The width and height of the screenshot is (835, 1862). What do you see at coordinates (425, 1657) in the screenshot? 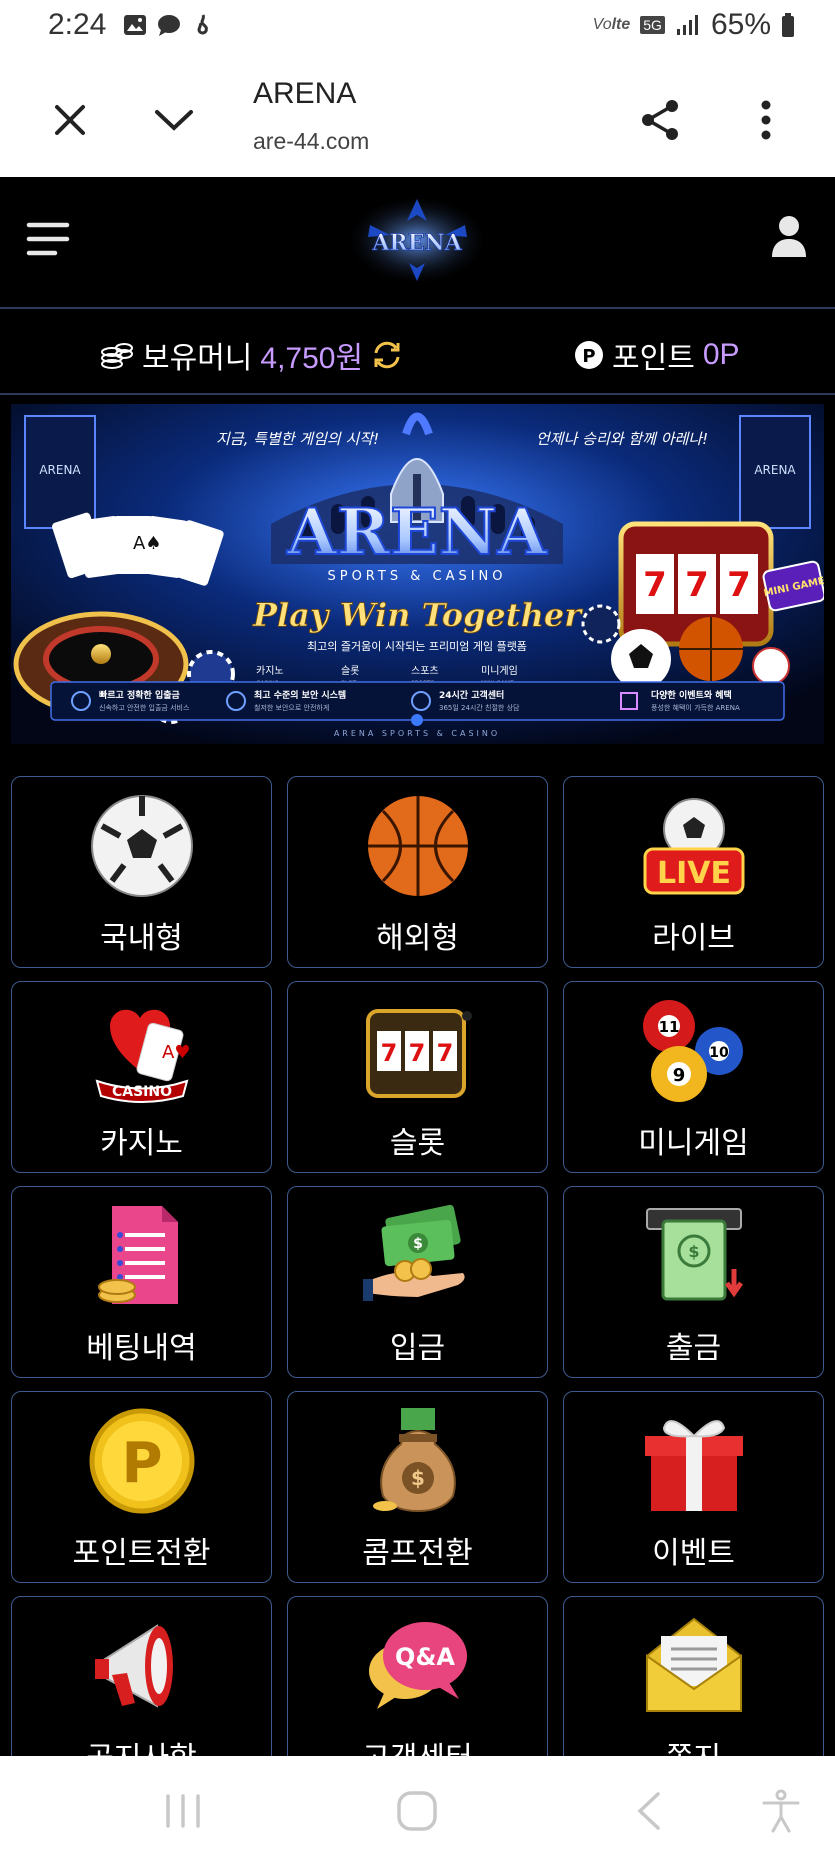
I see `svg-text: Q&A` at bounding box center [425, 1657].